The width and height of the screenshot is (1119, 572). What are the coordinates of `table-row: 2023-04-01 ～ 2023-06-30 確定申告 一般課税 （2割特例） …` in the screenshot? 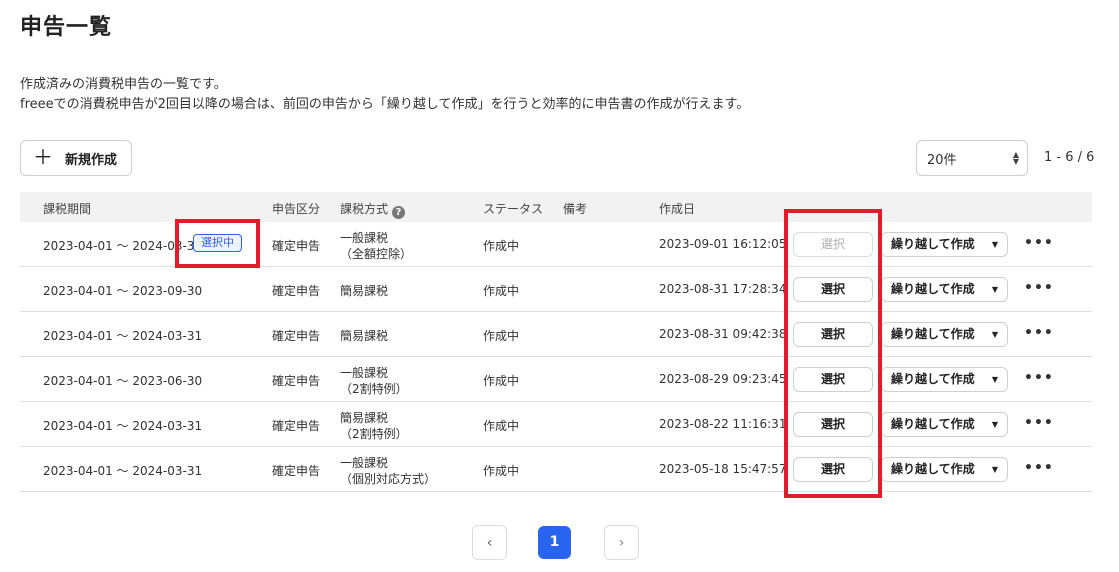 It's located at (556, 379).